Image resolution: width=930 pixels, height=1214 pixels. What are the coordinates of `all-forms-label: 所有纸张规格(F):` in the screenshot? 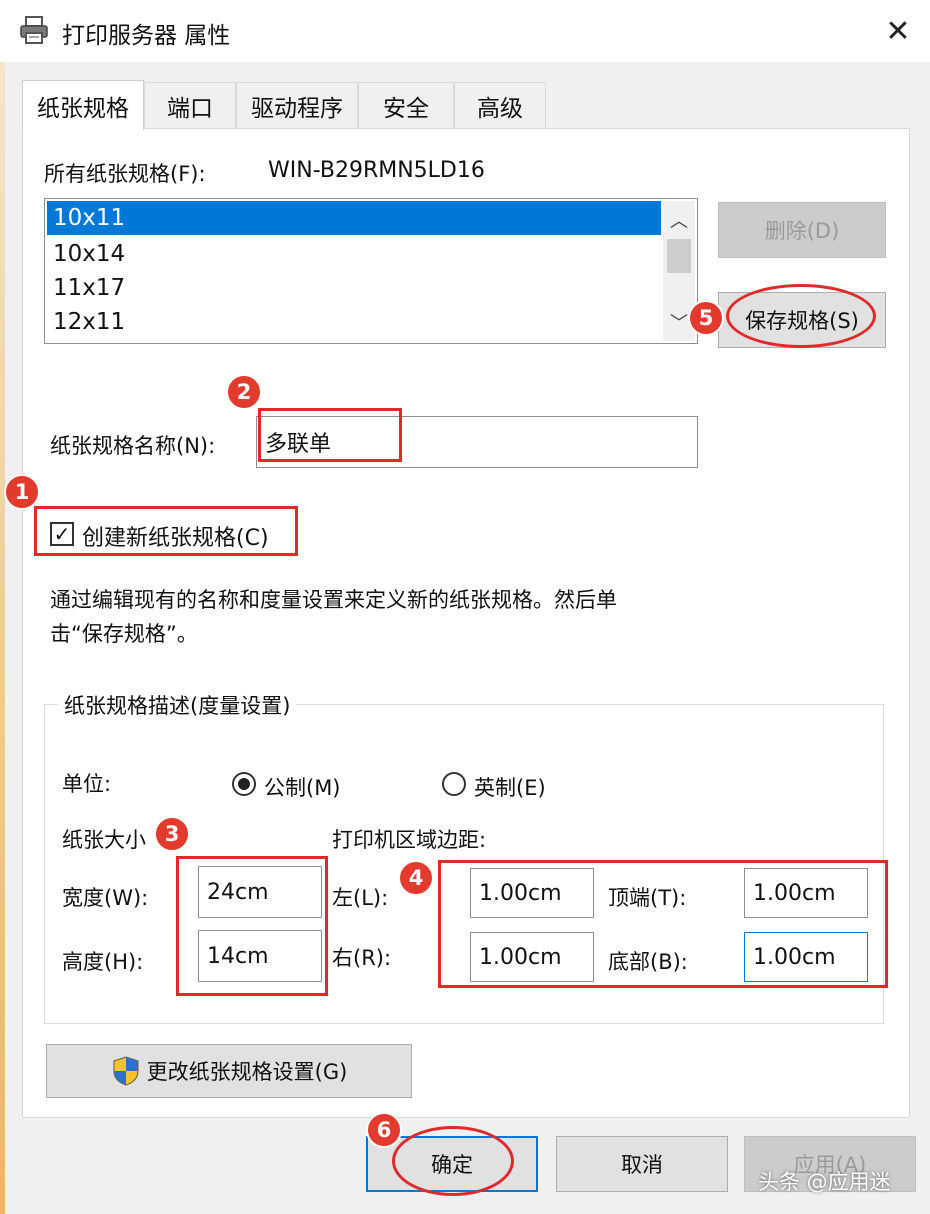 It's located at (125, 174).